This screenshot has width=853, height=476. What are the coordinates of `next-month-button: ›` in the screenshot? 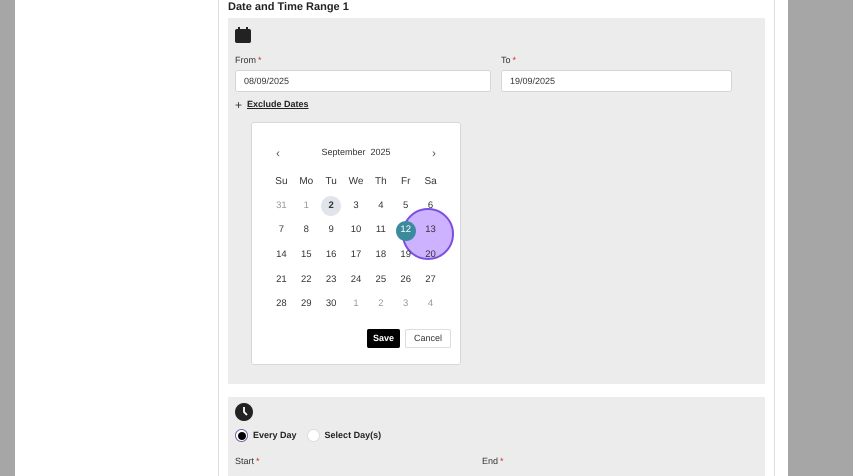 It's located at (434, 153).